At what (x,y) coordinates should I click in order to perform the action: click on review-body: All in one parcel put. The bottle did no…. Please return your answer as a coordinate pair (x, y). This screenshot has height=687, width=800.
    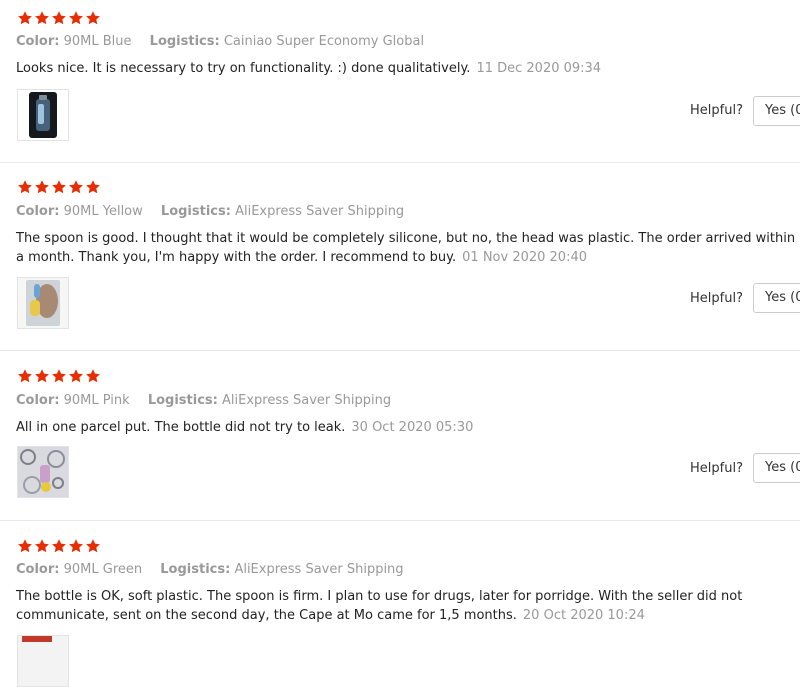
    Looking at the image, I should click on (181, 427).